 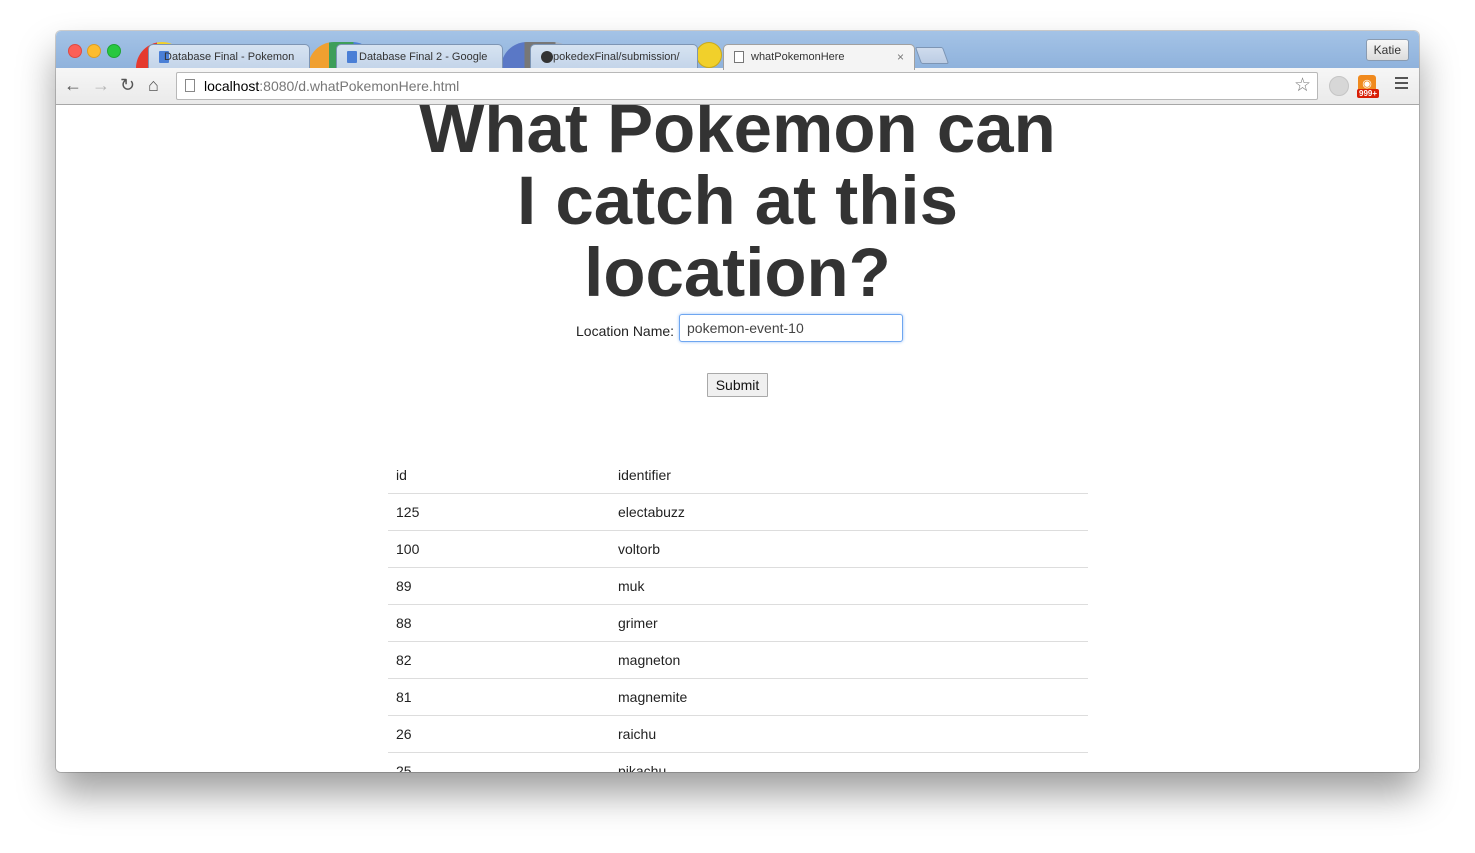 What do you see at coordinates (737, 136) in the screenshot?
I see `page-title-line: What Pokemon can` at bounding box center [737, 136].